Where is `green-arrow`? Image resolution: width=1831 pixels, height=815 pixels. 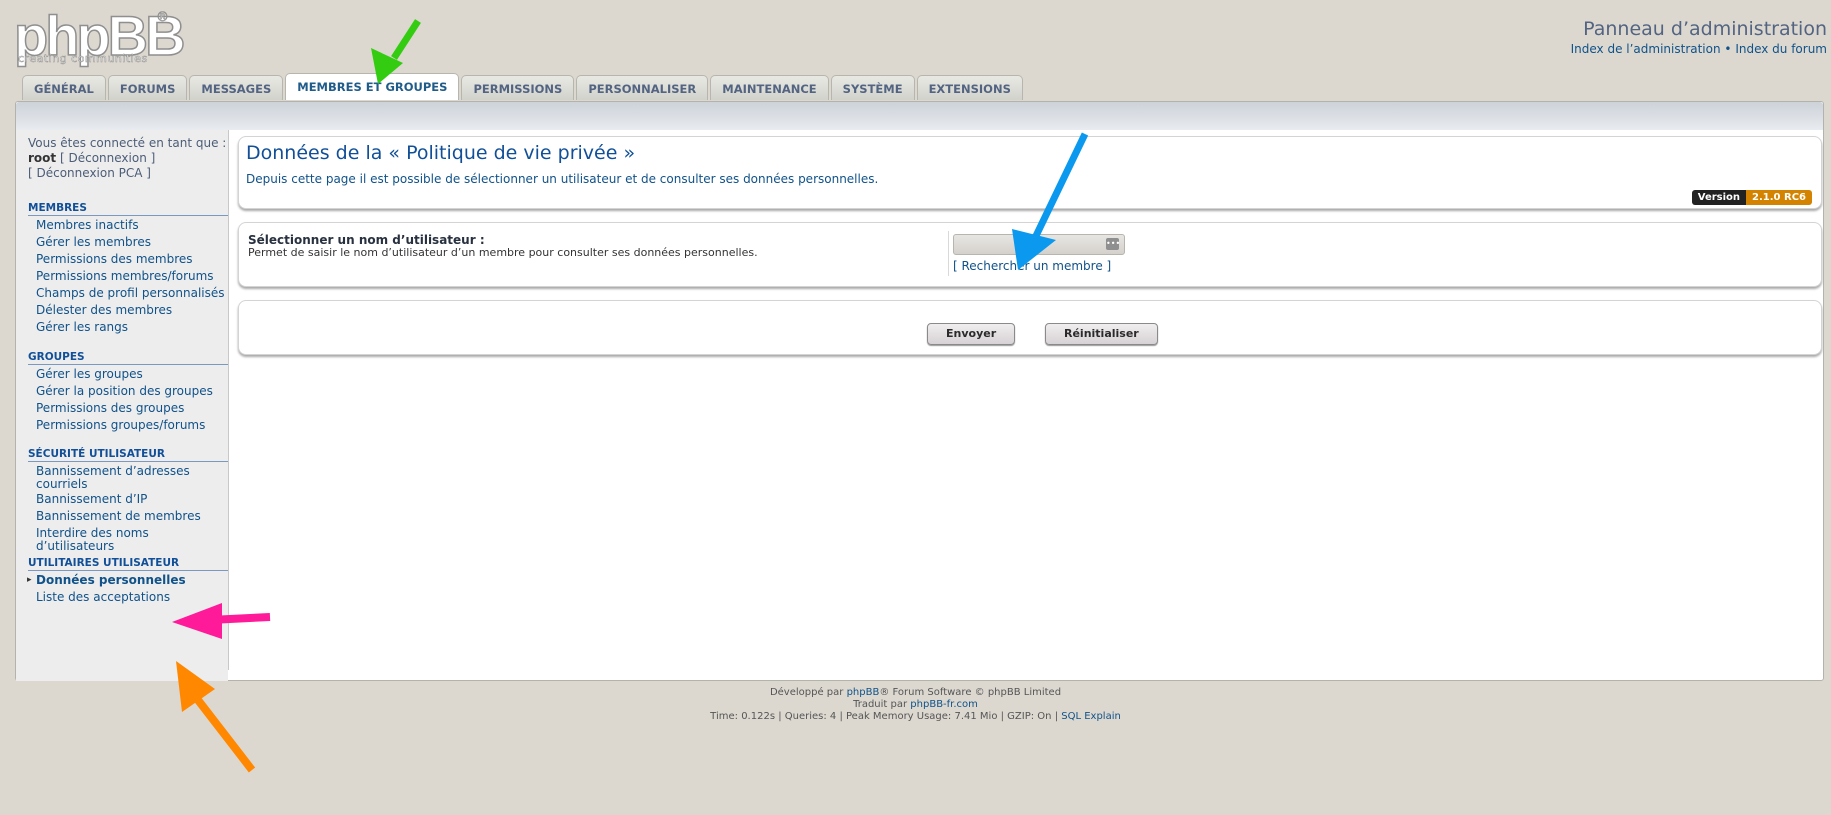
green-arrow is located at coordinates (396, 51).